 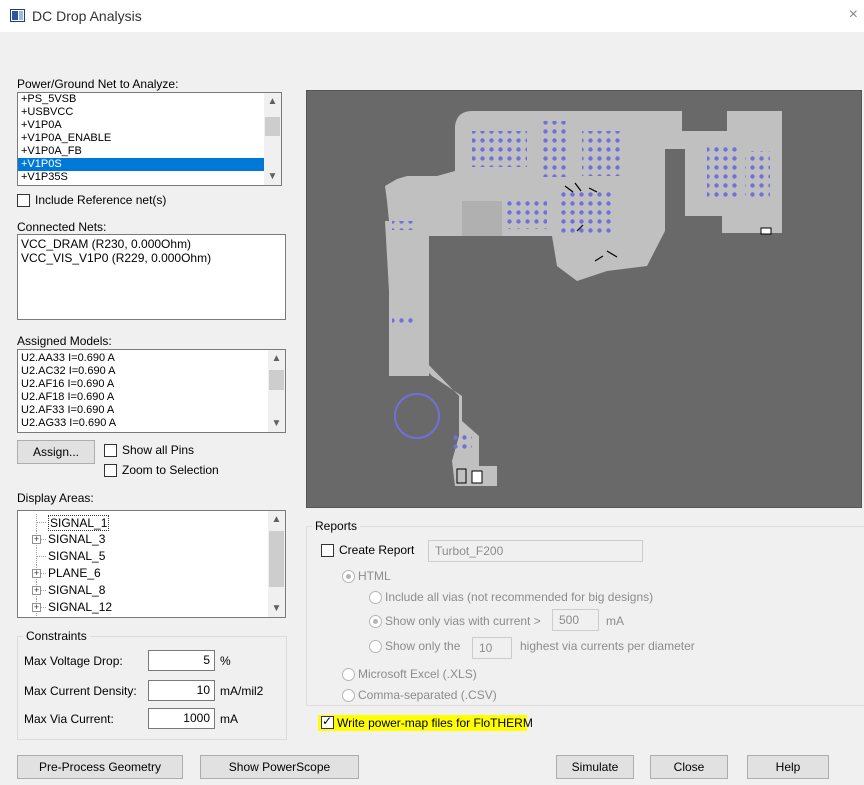 What do you see at coordinates (181, 718) in the screenshot?
I see `max-via-current-input: 1000` at bounding box center [181, 718].